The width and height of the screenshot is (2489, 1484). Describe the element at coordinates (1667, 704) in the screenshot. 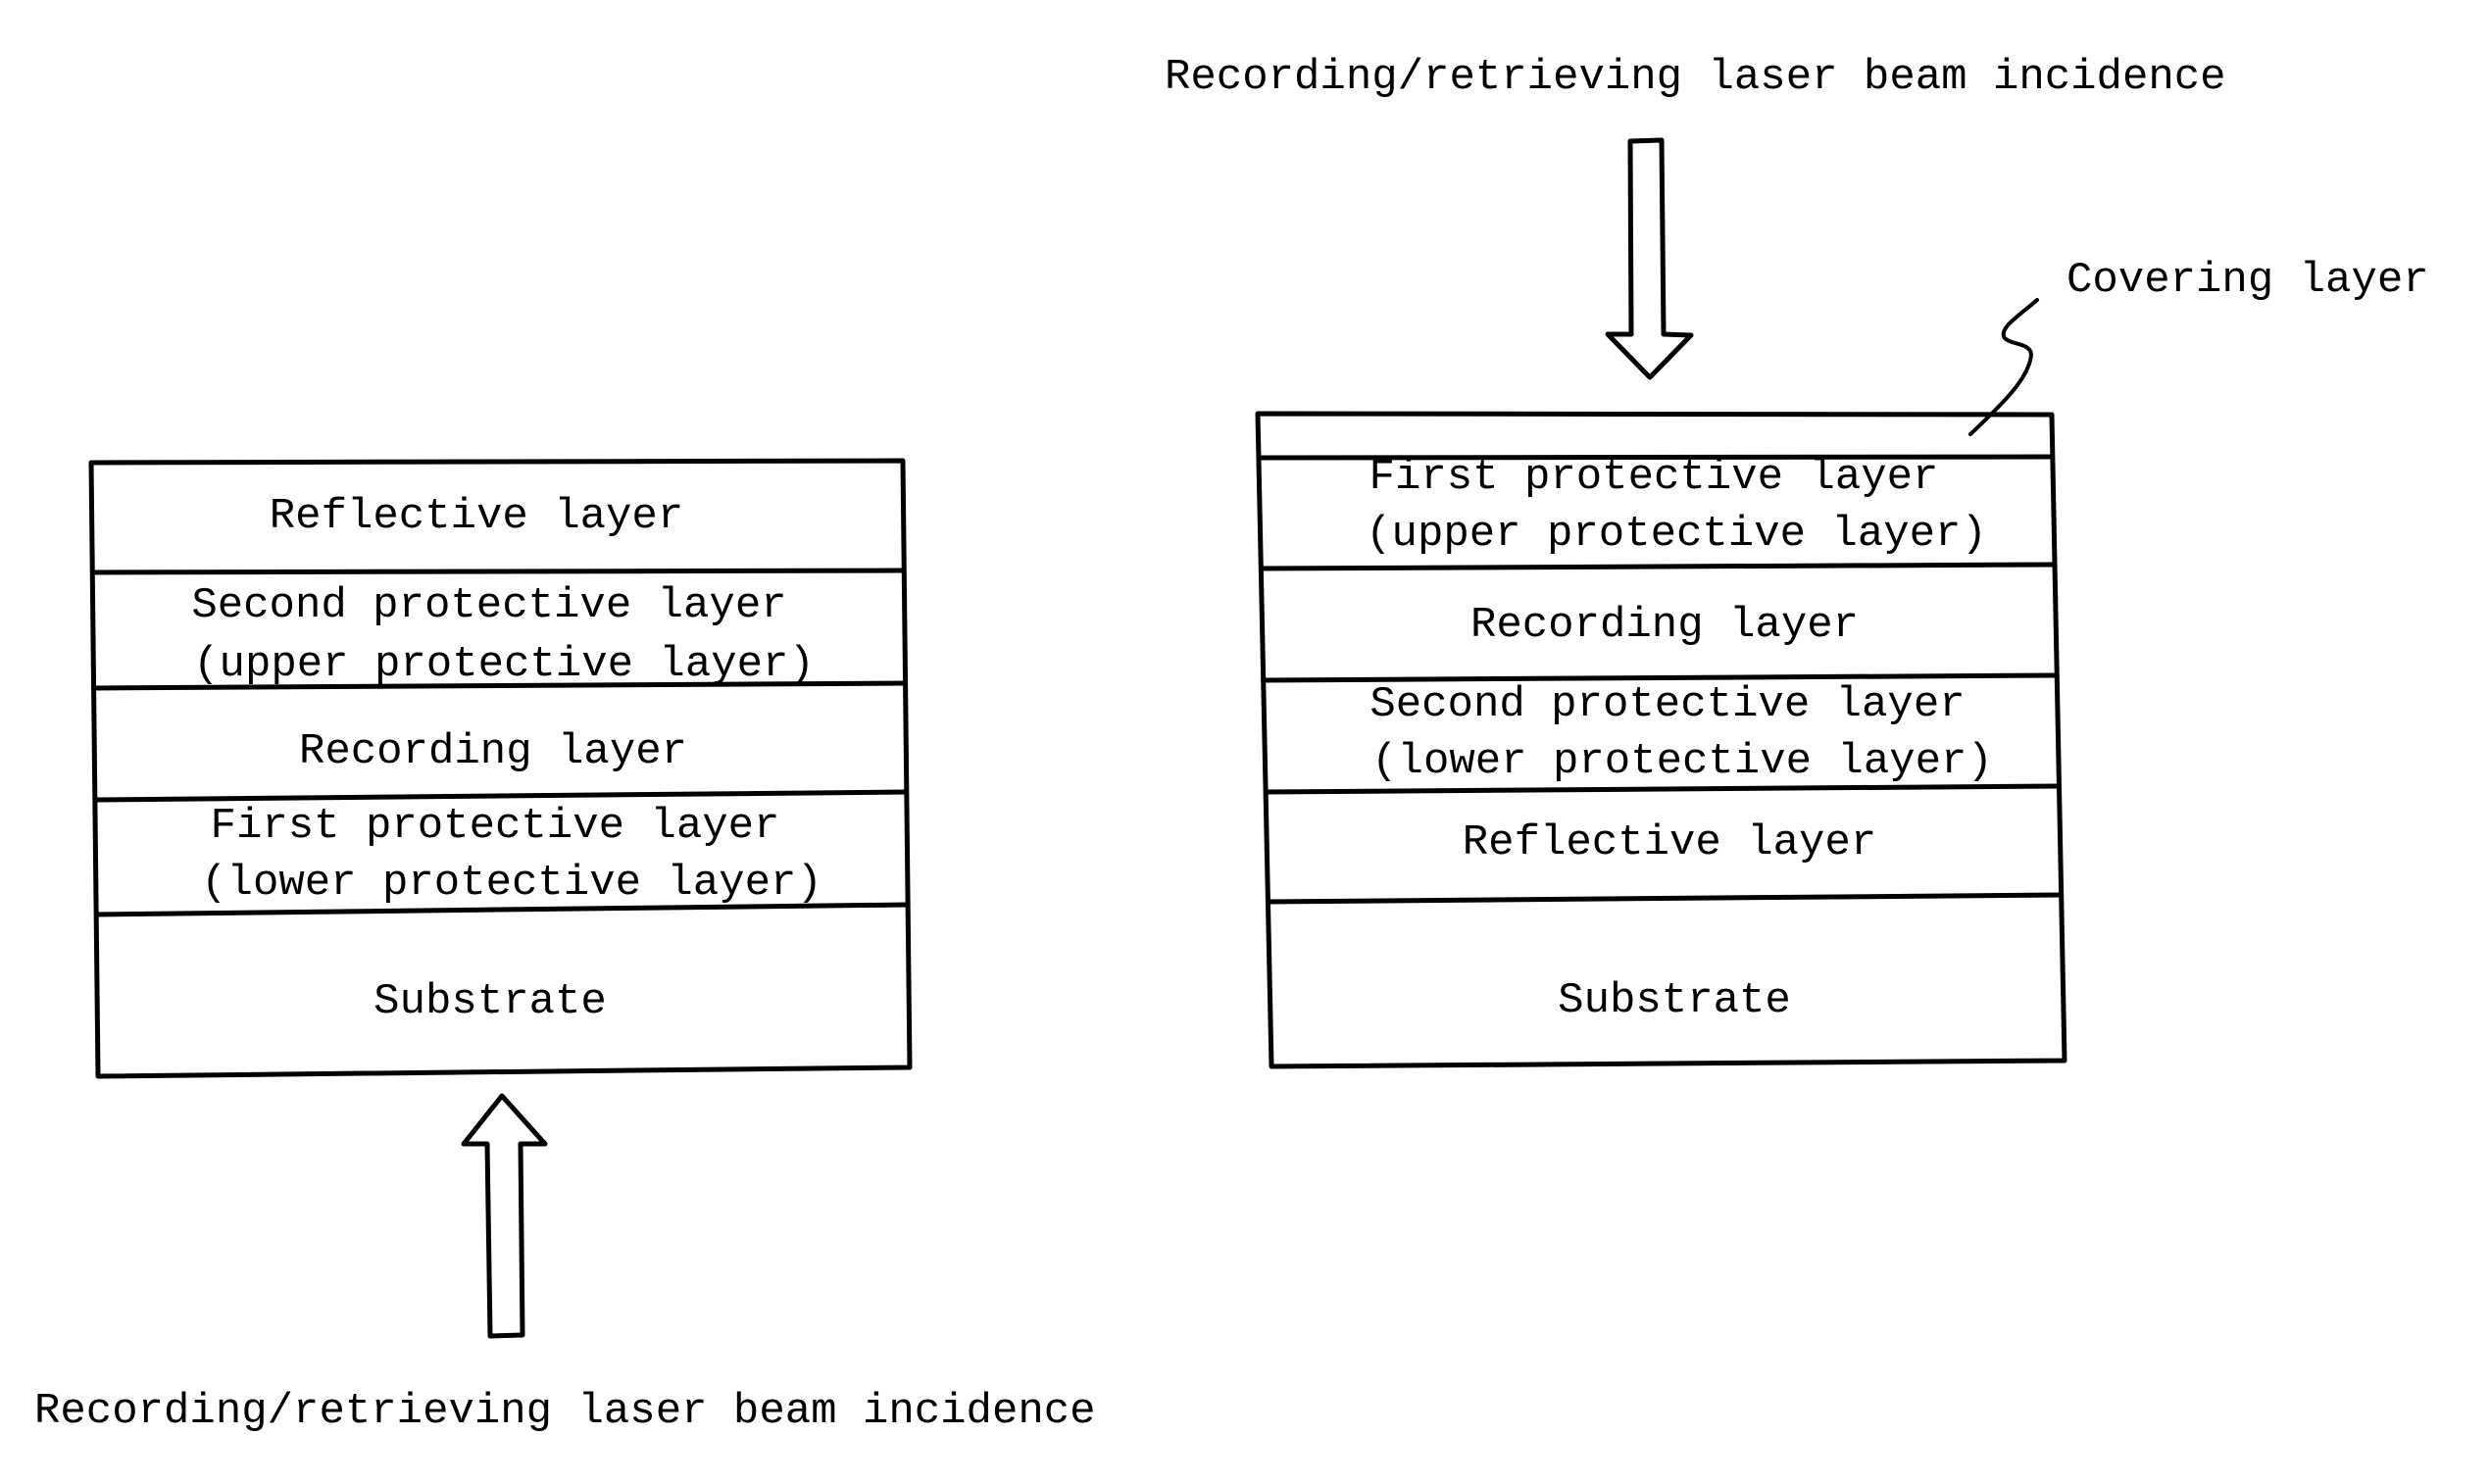

I see `right-layer-label-second-protective: Second protective layer` at that location.